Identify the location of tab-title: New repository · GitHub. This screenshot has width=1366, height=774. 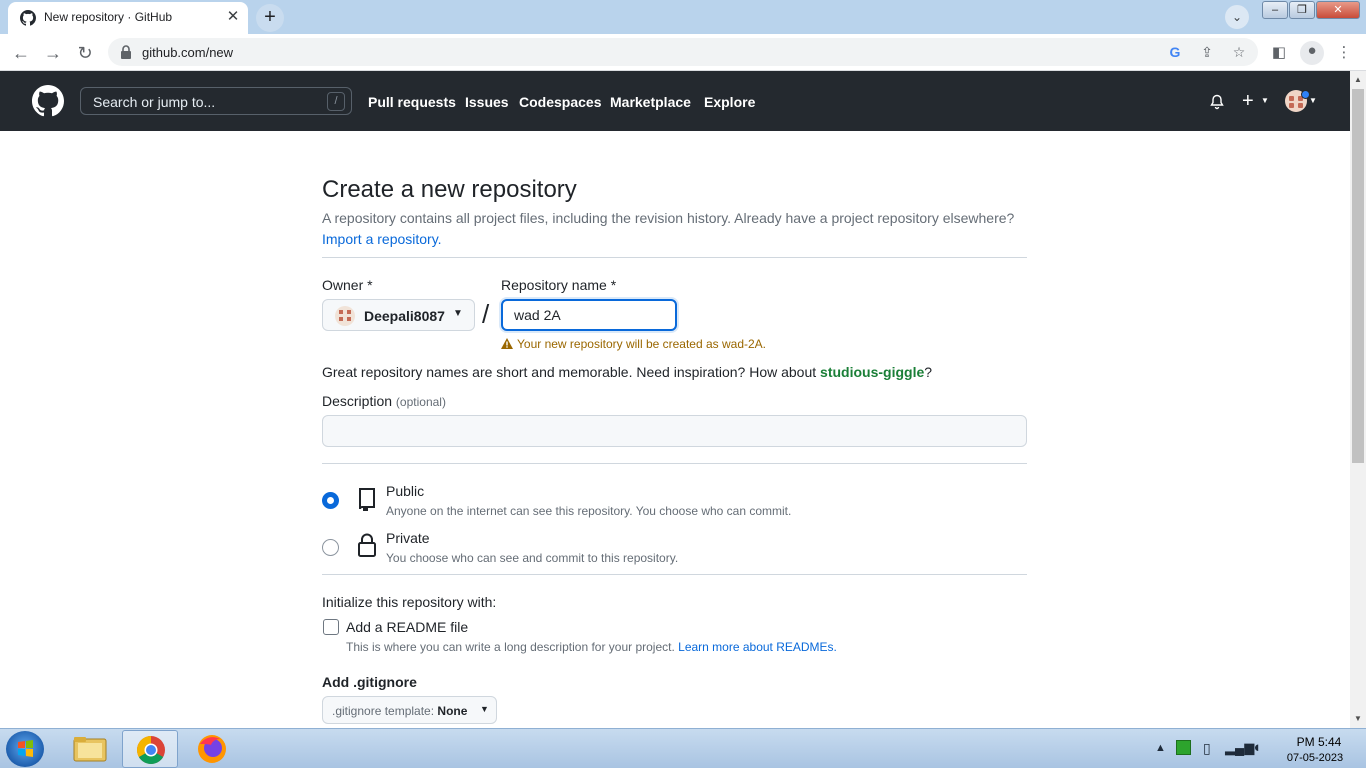
(108, 17).